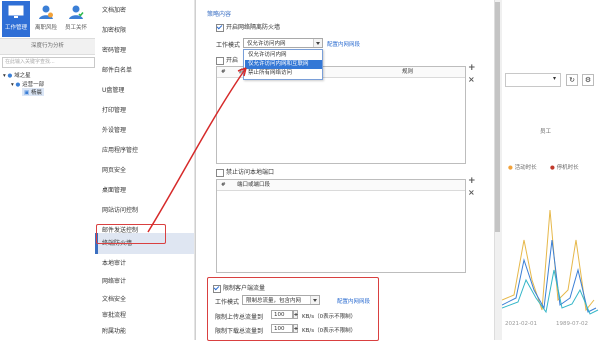 This screenshot has height=342, width=600. I want to click on legend-active: ● 活动时长, so click(522, 168).